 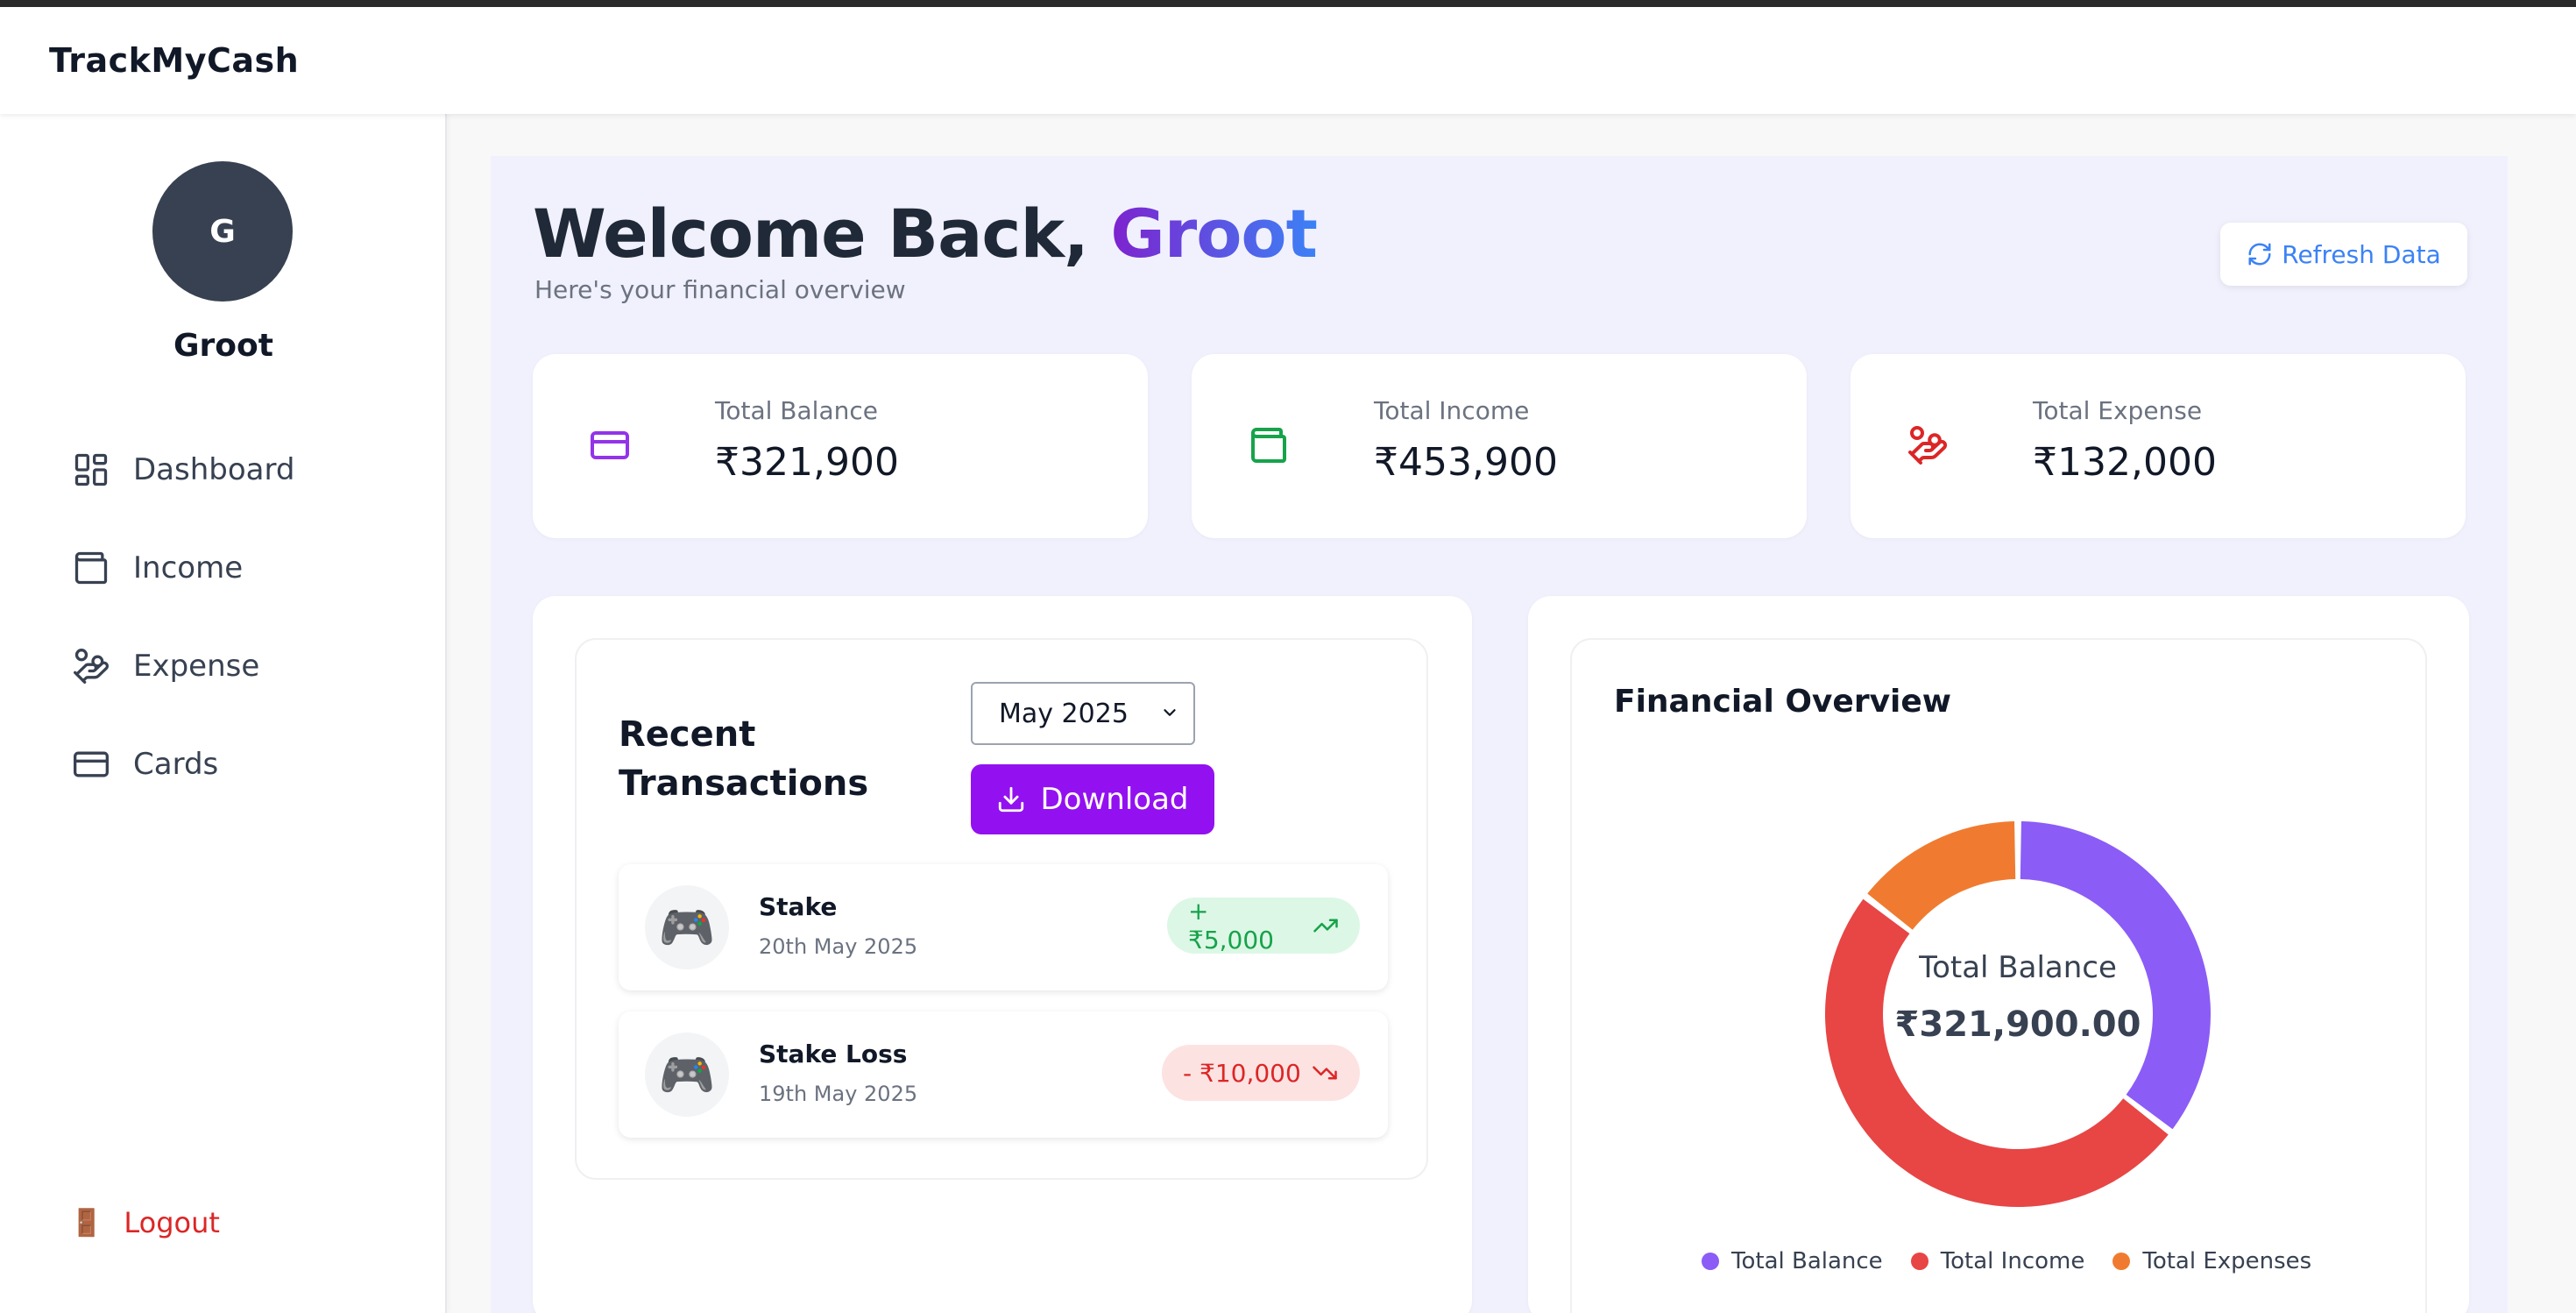 I want to click on avatar: G, so click(x=222, y=232).